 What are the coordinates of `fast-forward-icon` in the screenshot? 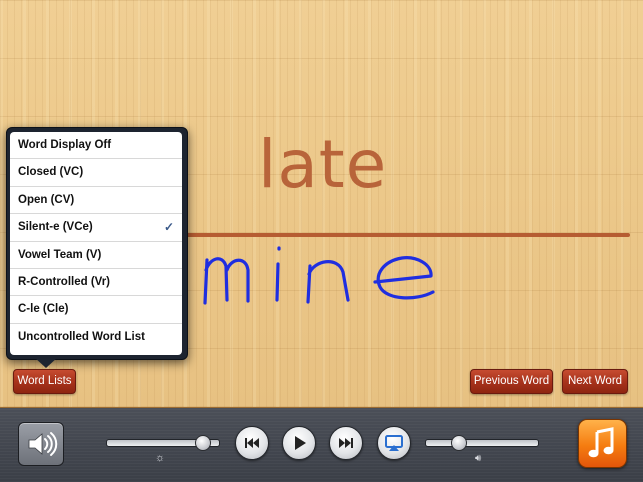 It's located at (346, 443).